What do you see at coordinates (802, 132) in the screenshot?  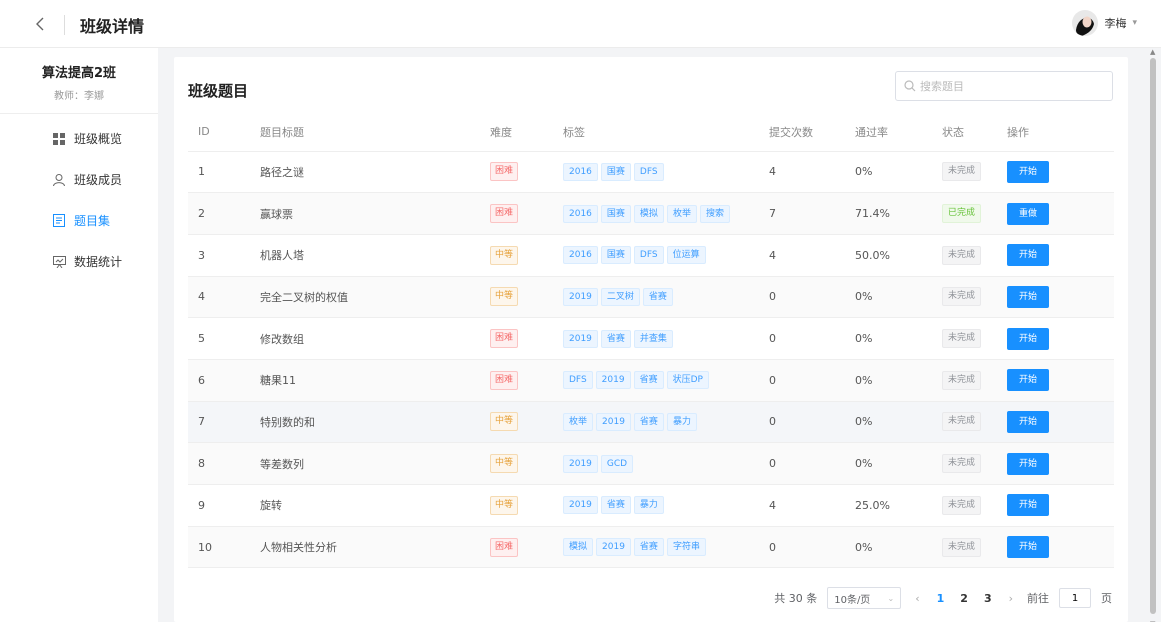 I see `column-header: 提交次数` at bounding box center [802, 132].